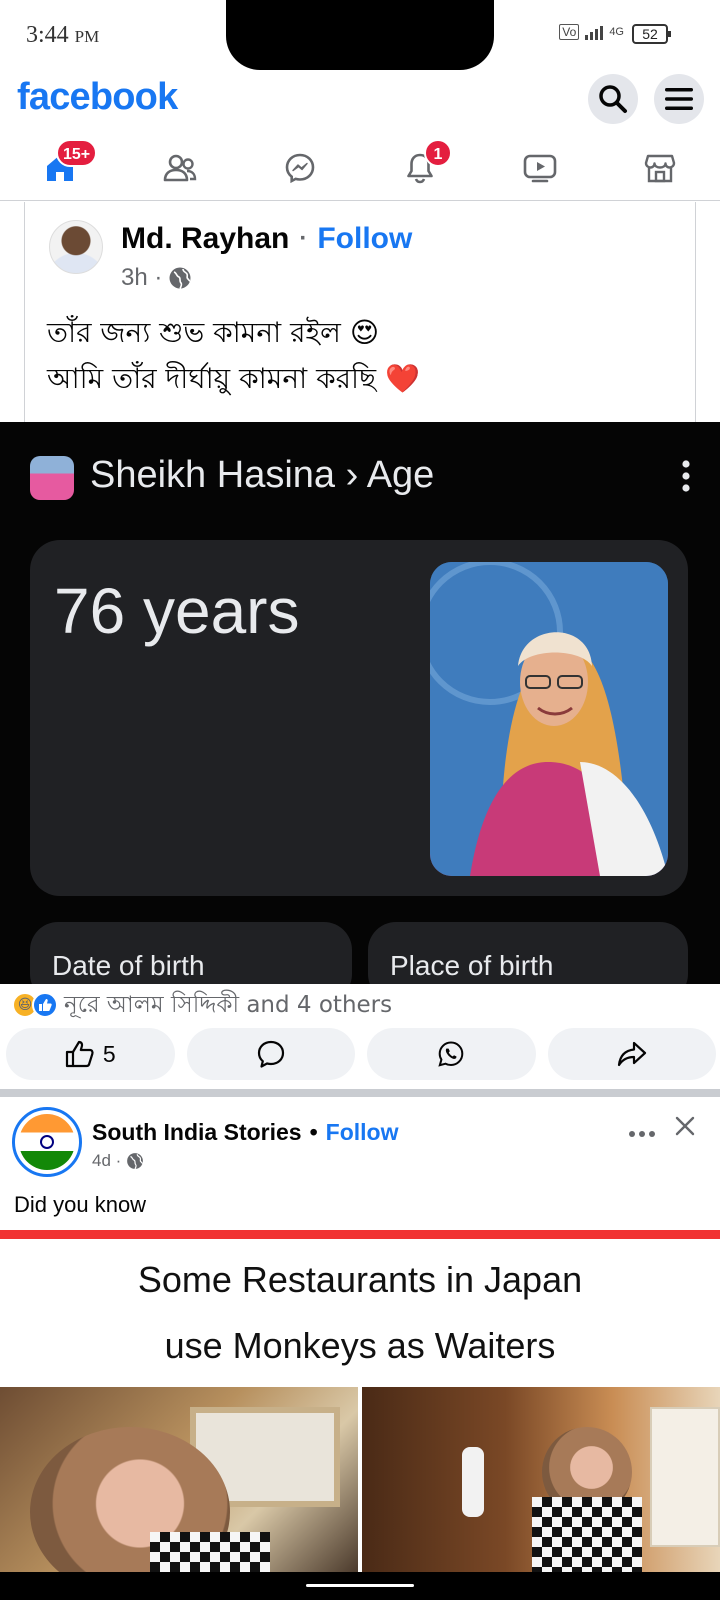 Image resolution: width=720 pixels, height=1600 pixels. What do you see at coordinates (473, 1482) in the screenshot?
I see `towel` at bounding box center [473, 1482].